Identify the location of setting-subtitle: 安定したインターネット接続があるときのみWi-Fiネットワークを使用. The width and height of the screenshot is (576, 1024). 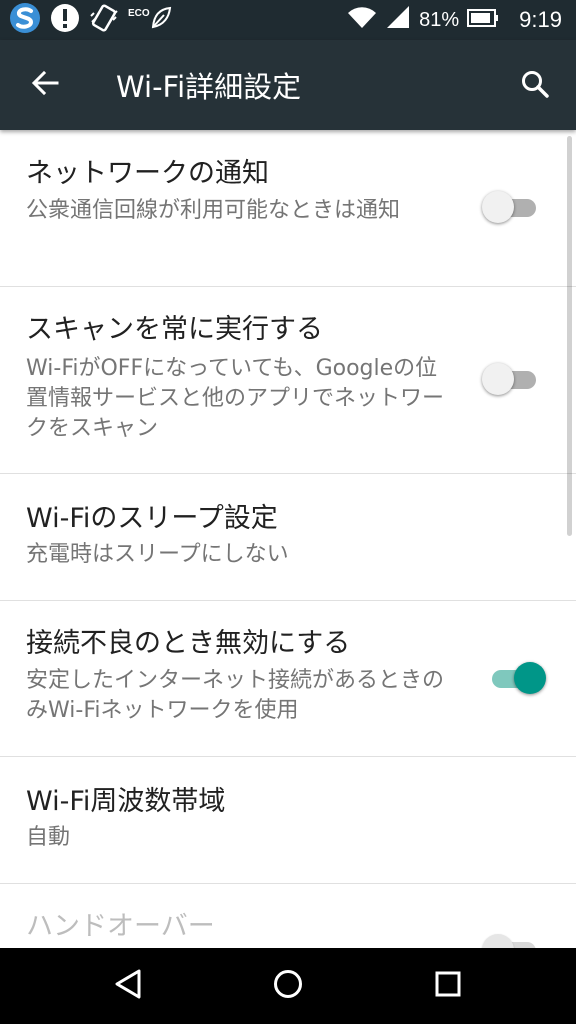
(235, 695).